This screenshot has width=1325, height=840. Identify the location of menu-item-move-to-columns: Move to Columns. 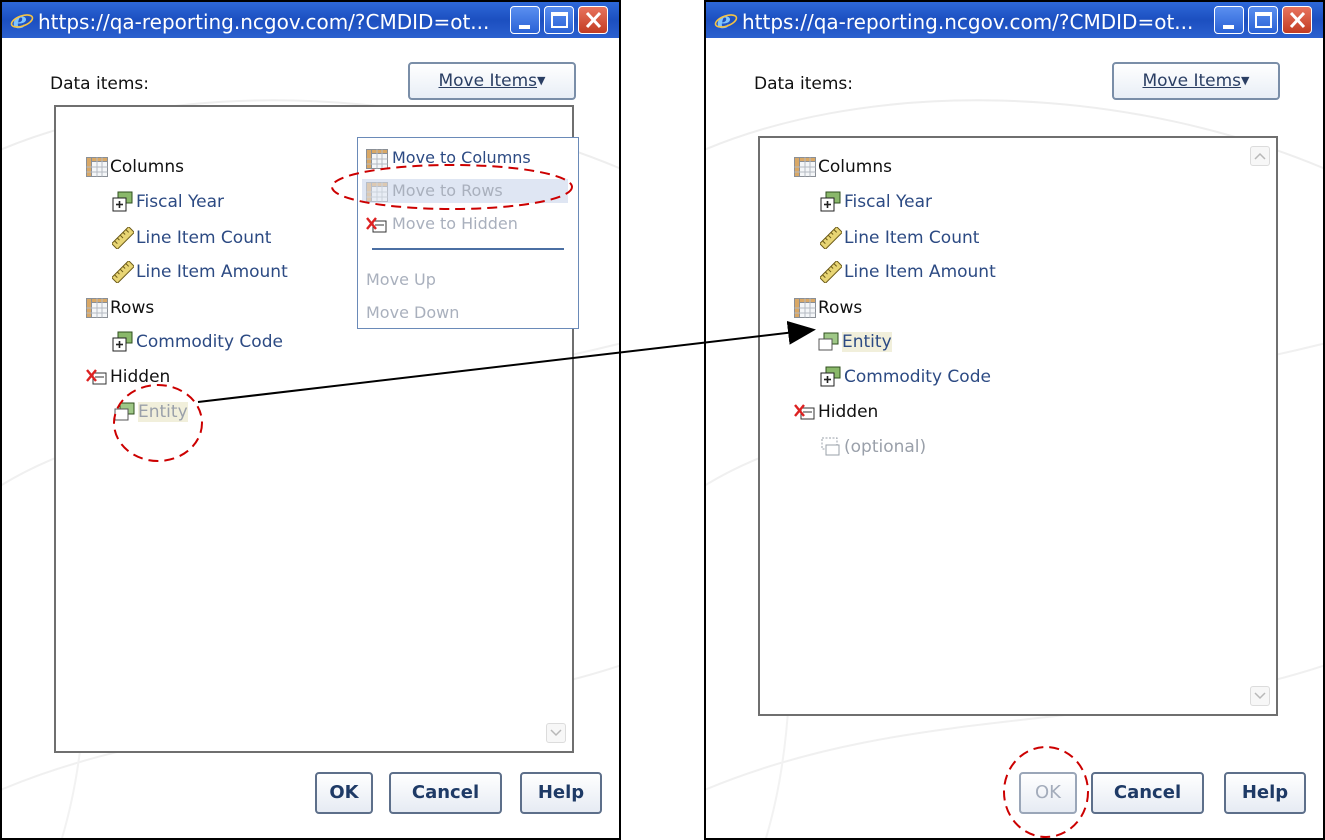
(448, 158).